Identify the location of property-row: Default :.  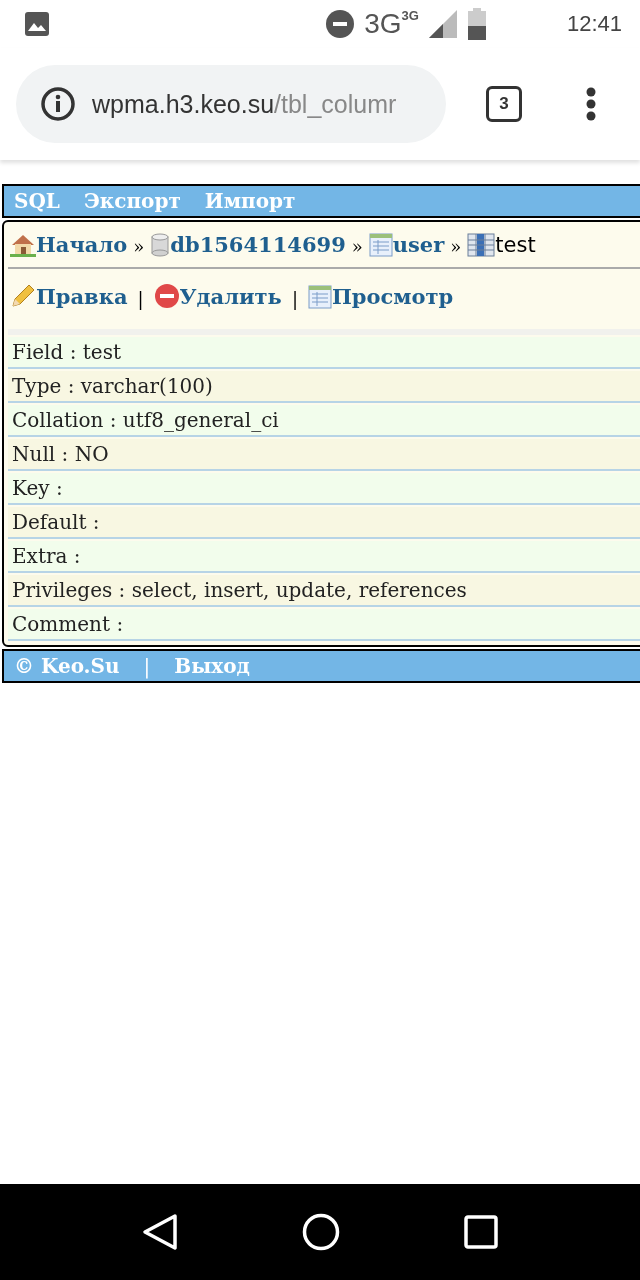
(324, 523).